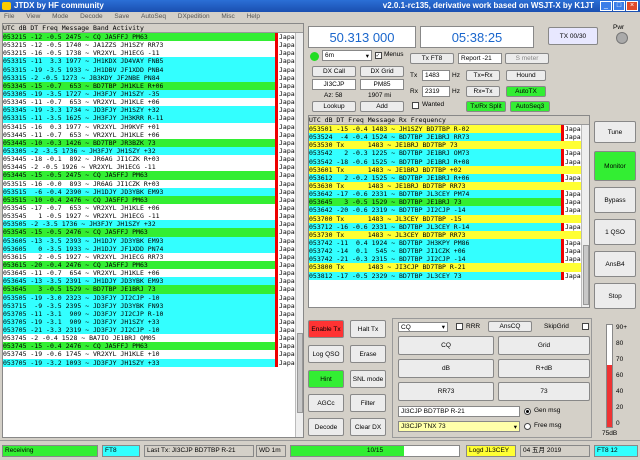 Image resolution: width=640 pixels, height=460 pixels. I want to click on minimize-icon: _, so click(606, 6).